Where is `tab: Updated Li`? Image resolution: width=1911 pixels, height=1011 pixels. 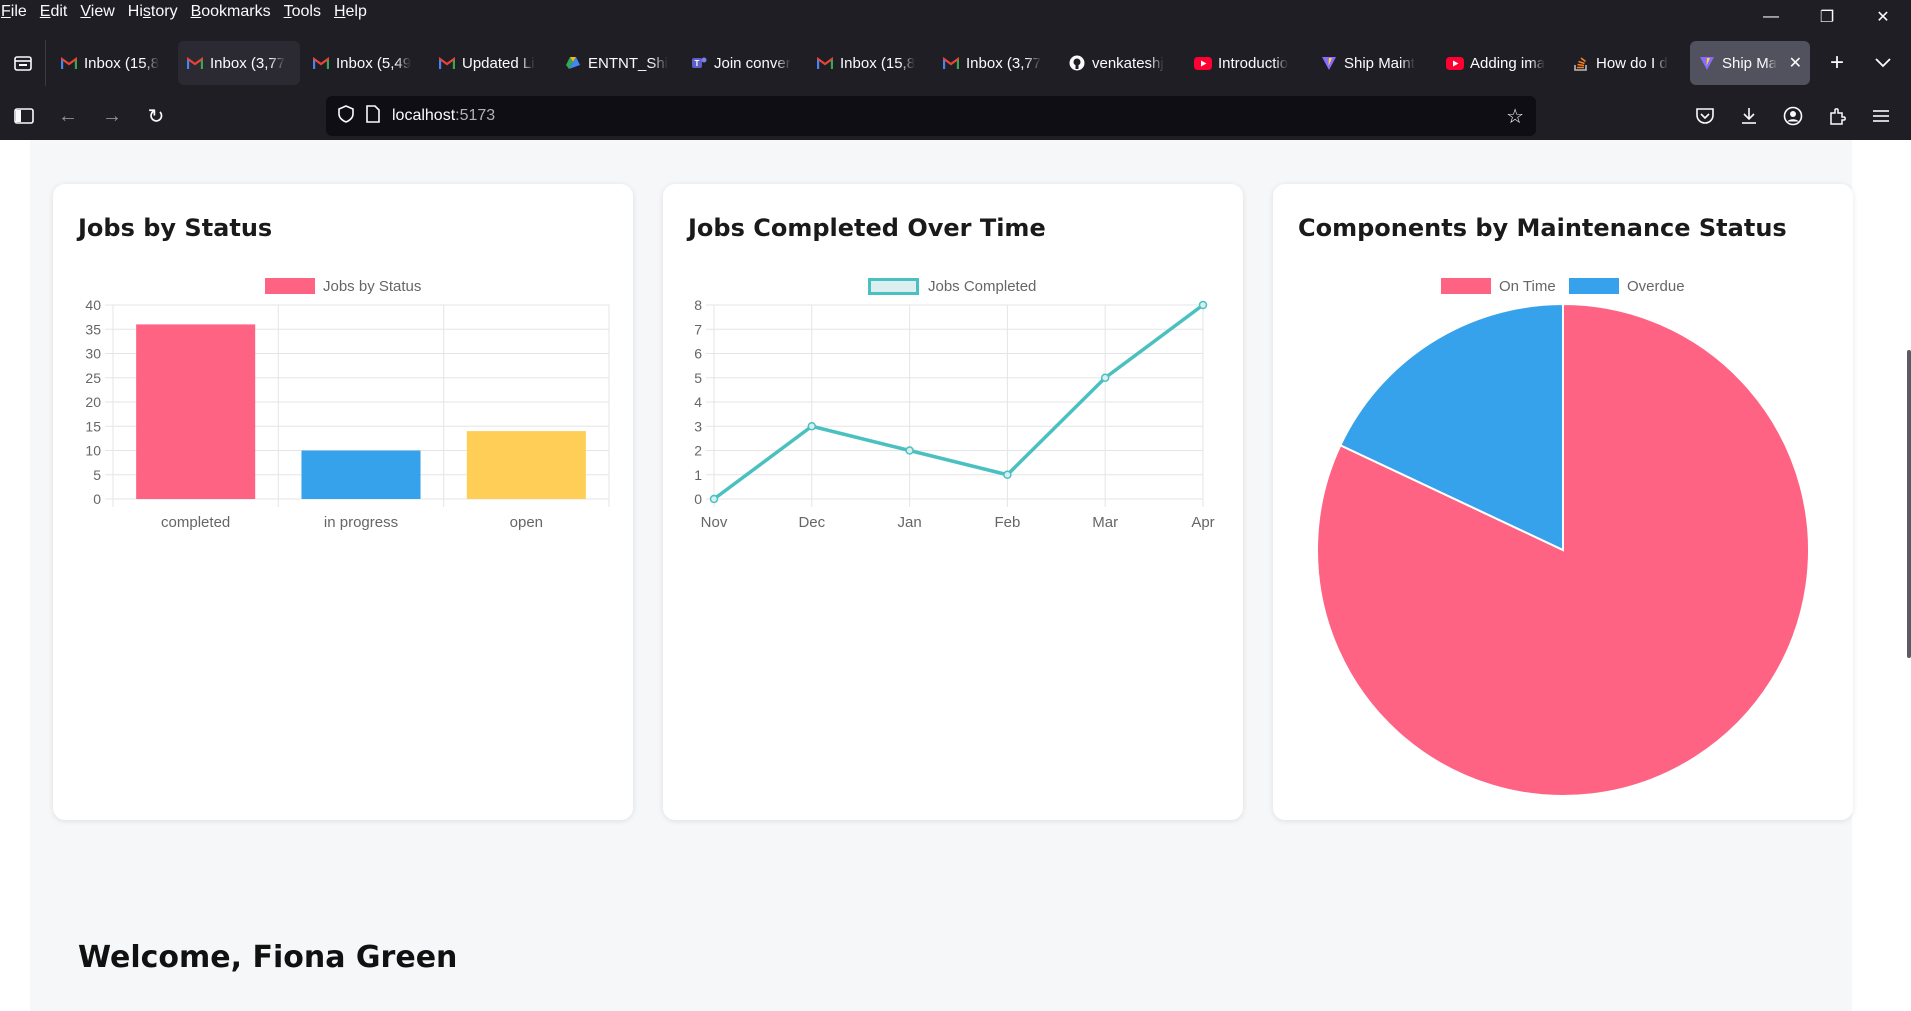
tab: Updated Li is located at coordinates (491, 63).